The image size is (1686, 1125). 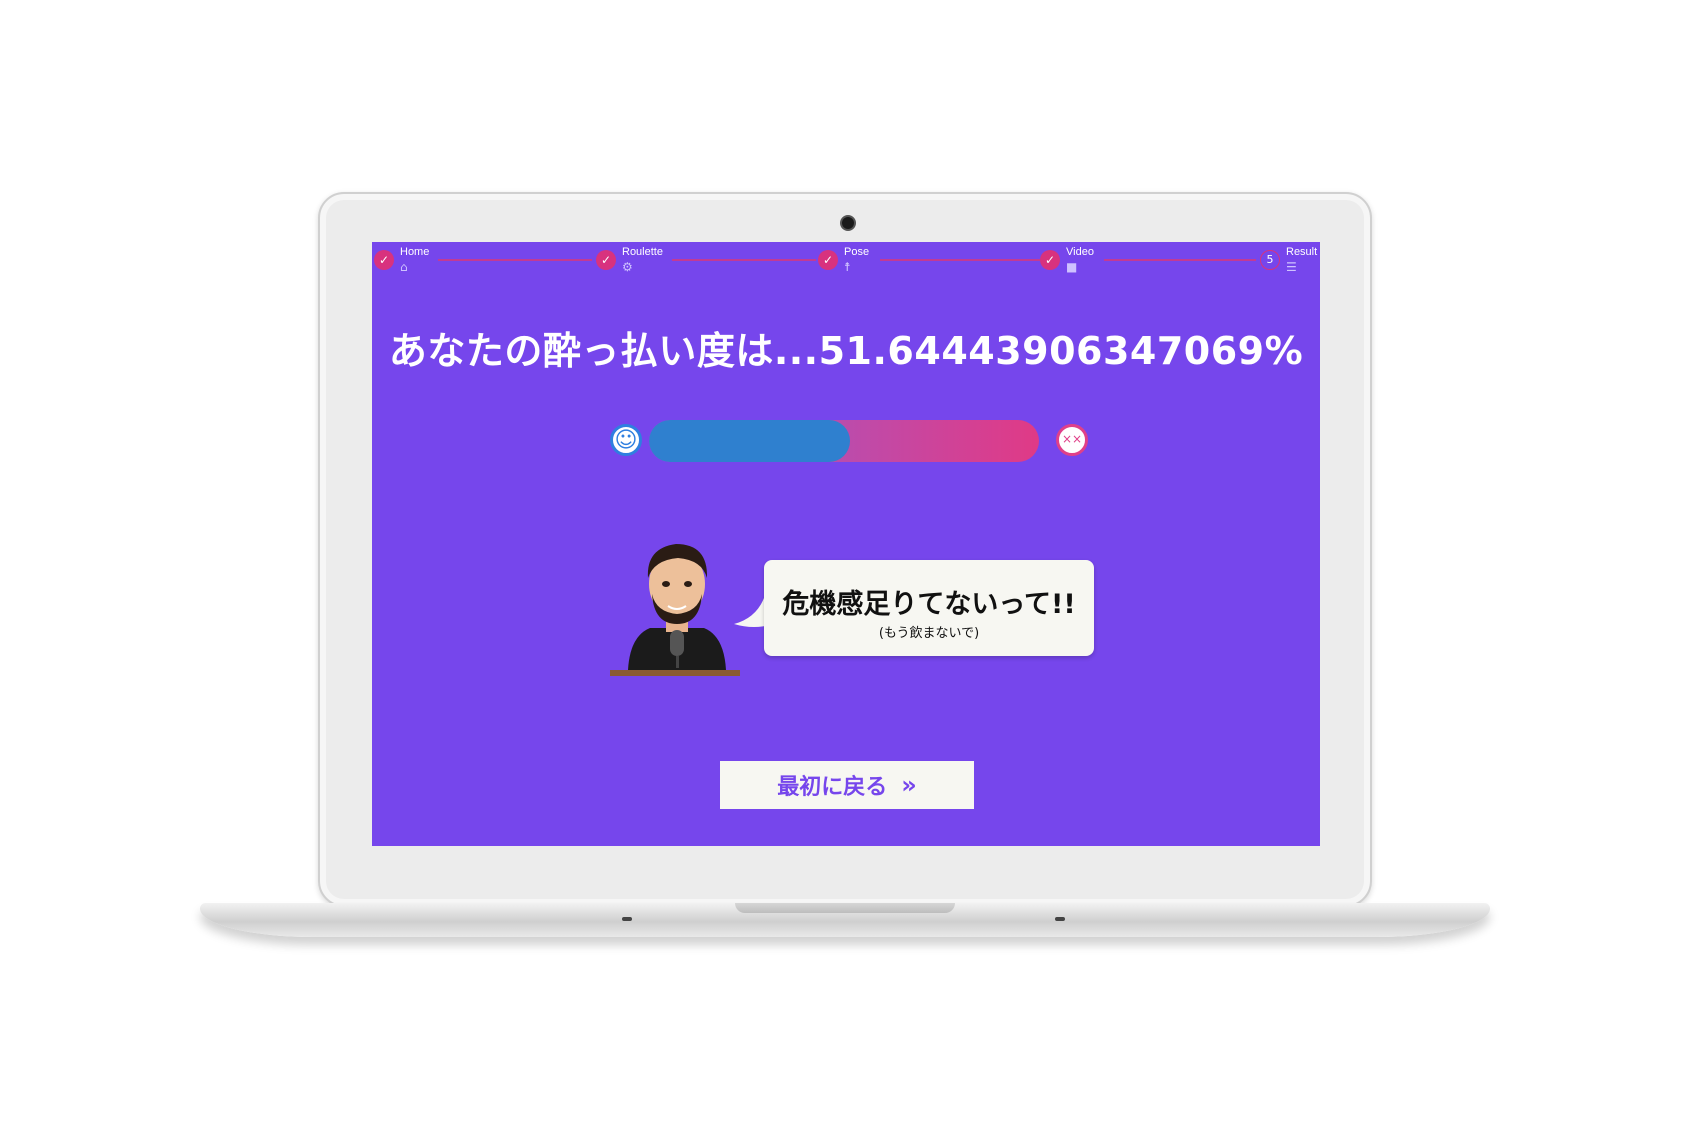 What do you see at coordinates (415, 252) in the screenshot?
I see `step-label: Home` at bounding box center [415, 252].